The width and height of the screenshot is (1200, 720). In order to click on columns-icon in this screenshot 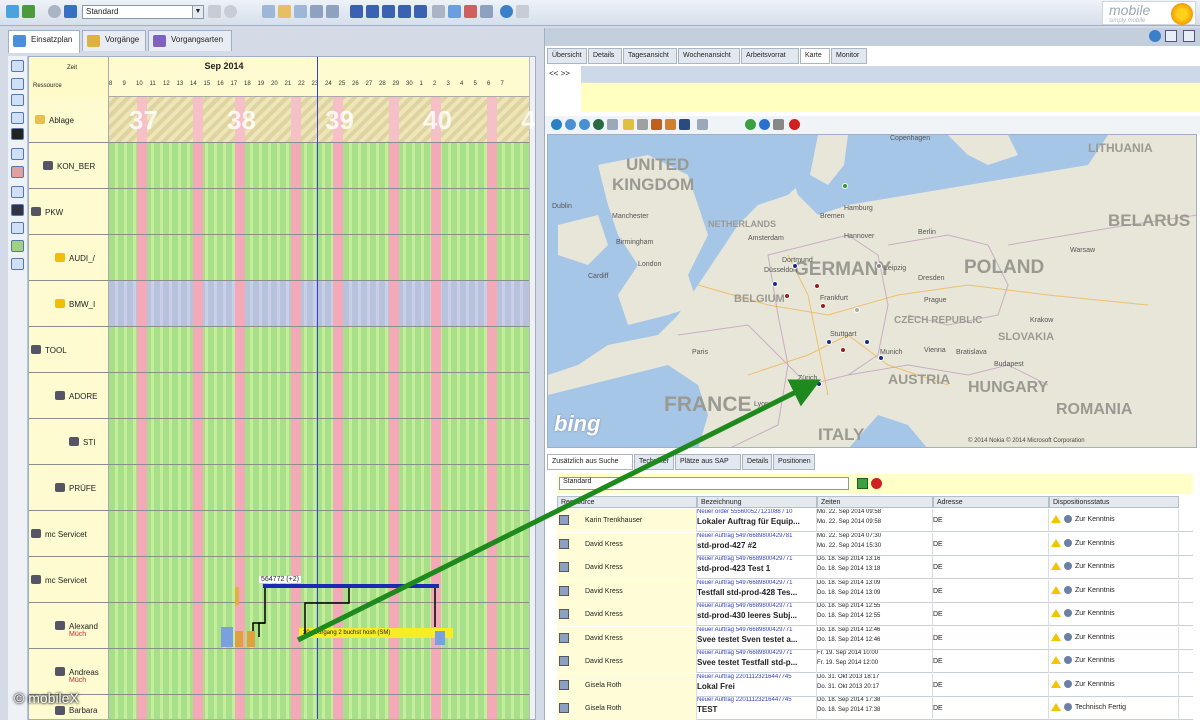, I will do `click(17, 192)`.